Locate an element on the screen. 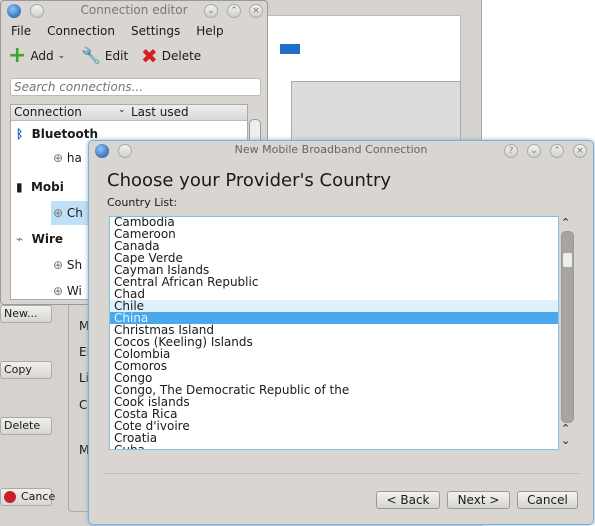 This screenshot has height=526, width=595. column-connection: Connection is located at coordinates (48, 112).